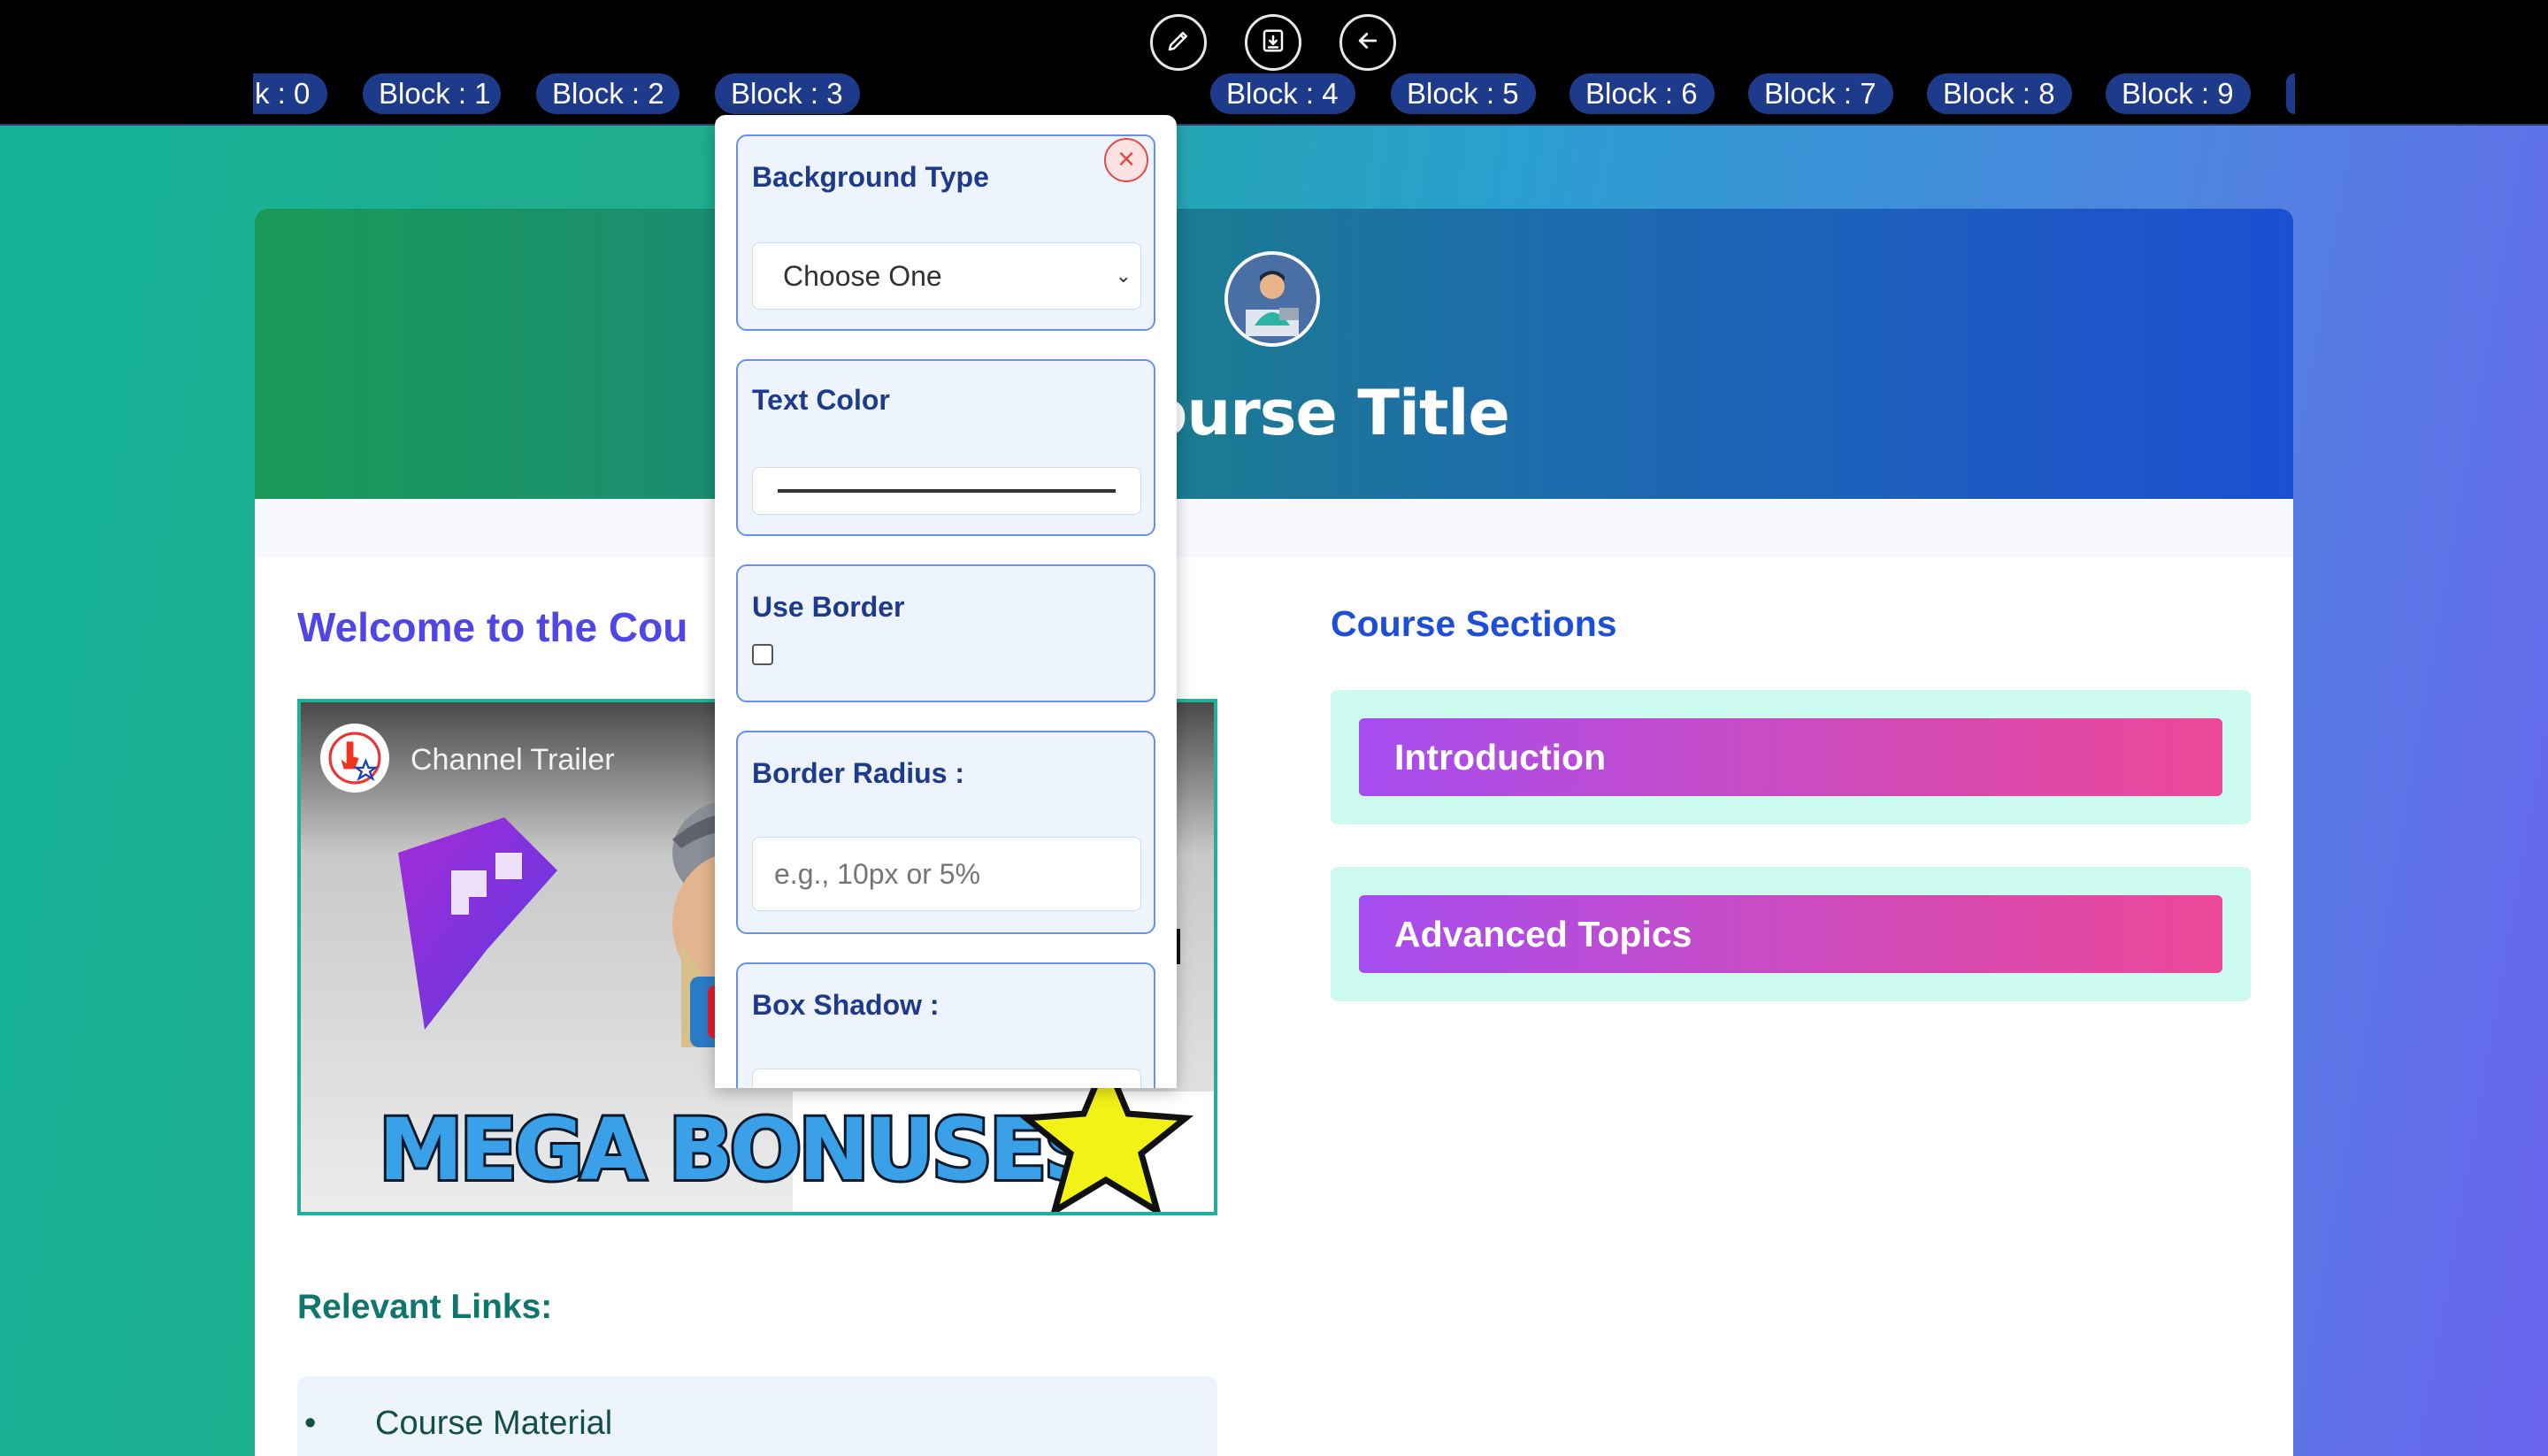 The image size is (2548, 1456). Describe the element at coordinates (788, 93) in the screenshot. I see `block-tab-3: Block : 3` at that location.